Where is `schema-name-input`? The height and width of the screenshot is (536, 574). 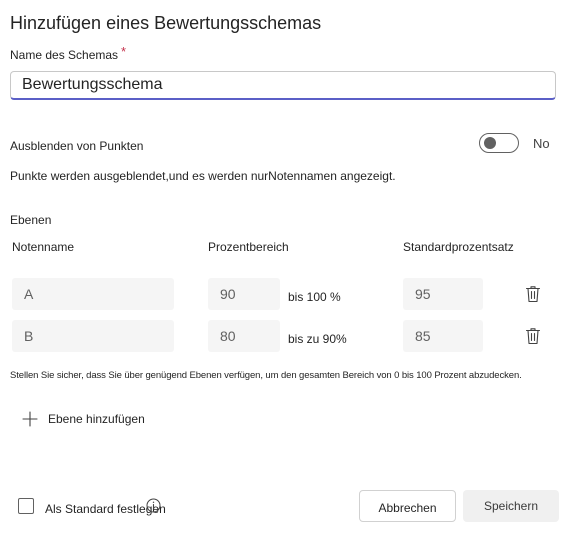
schema-name-input is located at coordinates (283, 85).